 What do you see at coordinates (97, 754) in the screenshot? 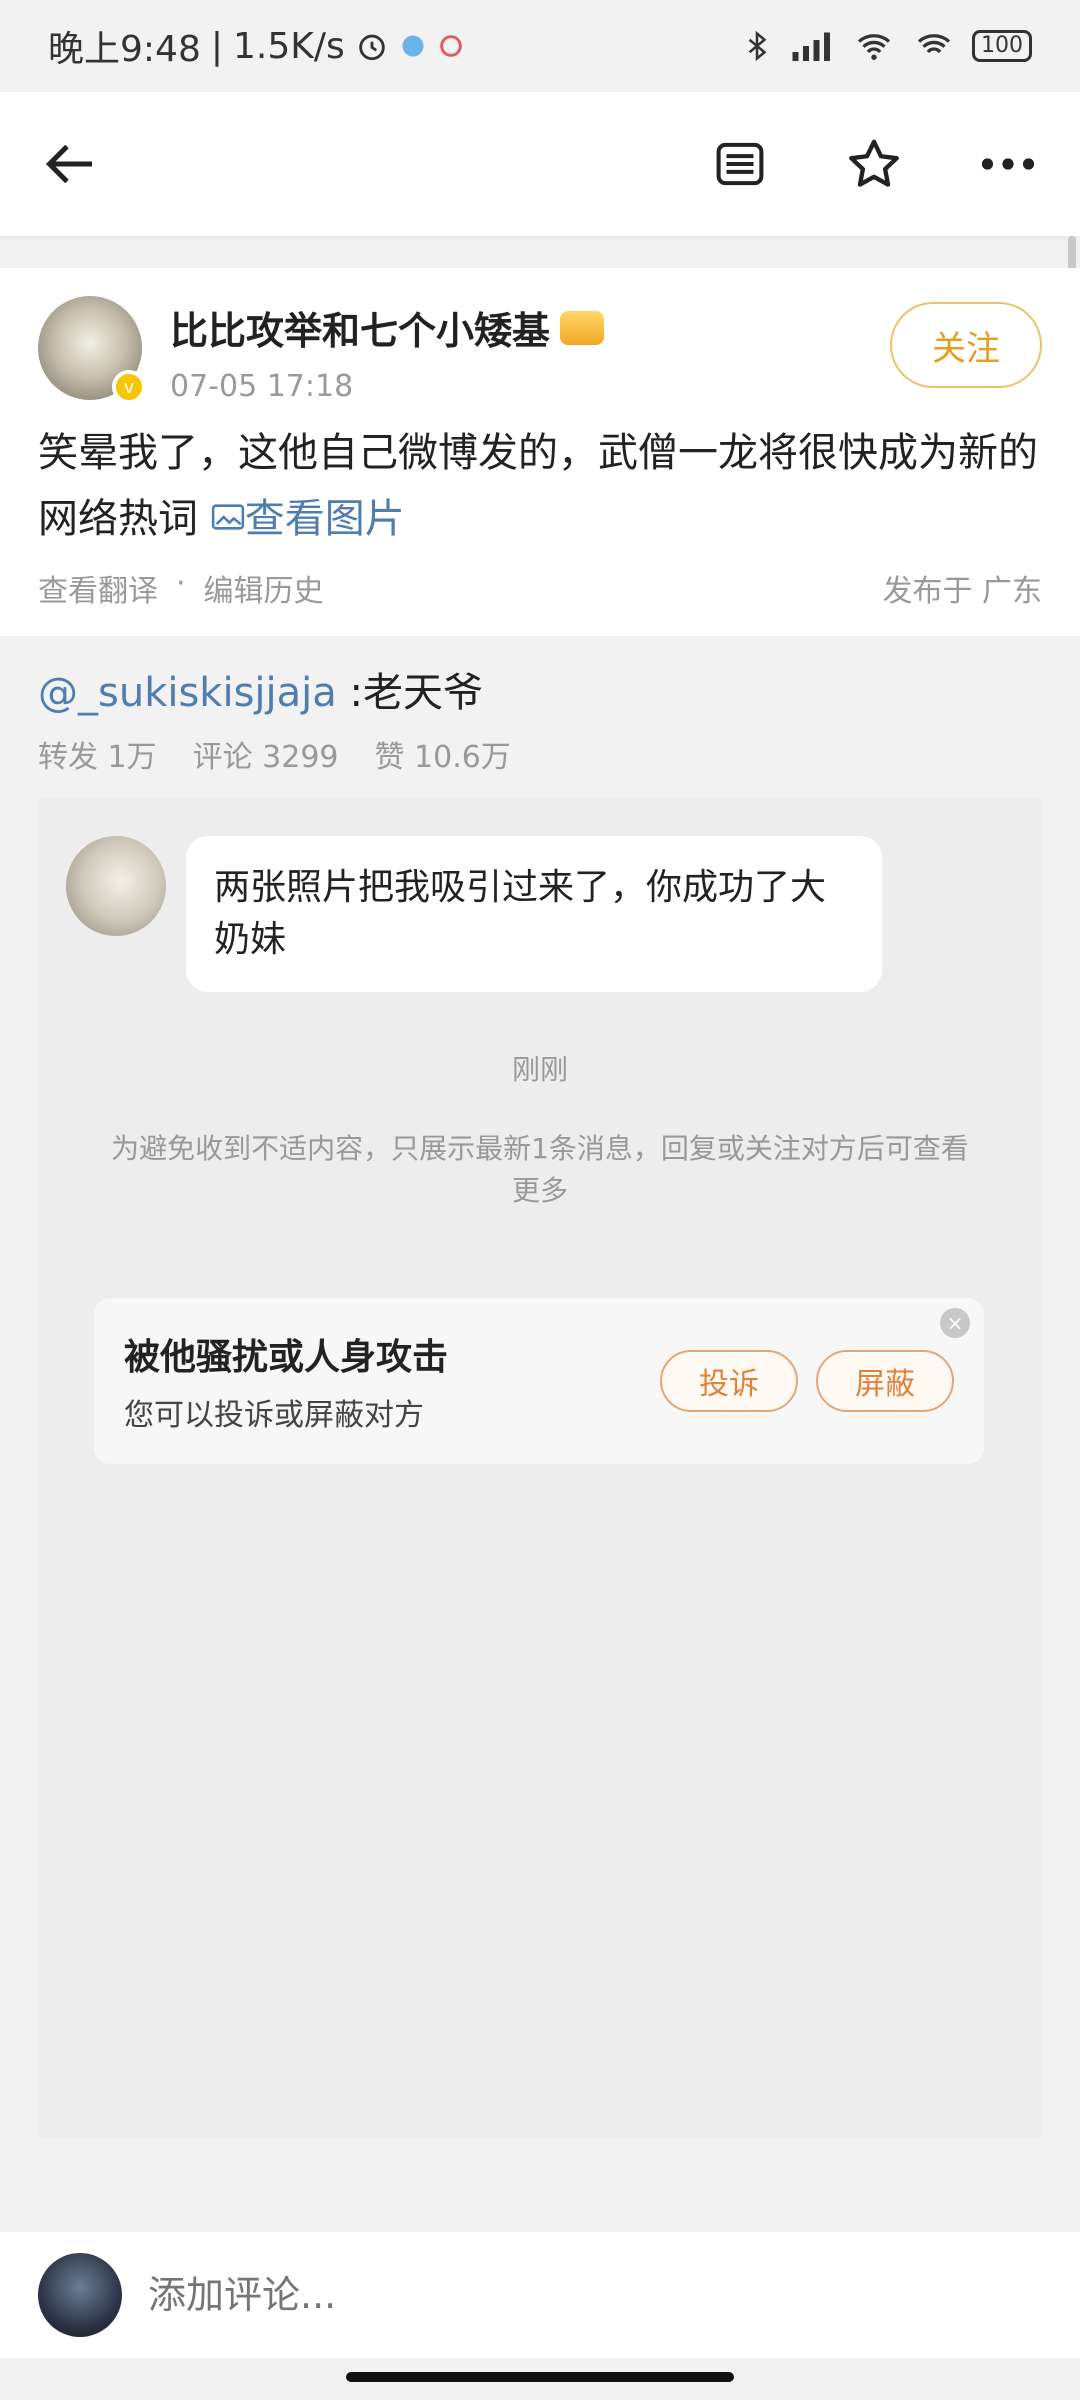
I see `repost-count: 转发 1万` at bounding box center [97, 754].